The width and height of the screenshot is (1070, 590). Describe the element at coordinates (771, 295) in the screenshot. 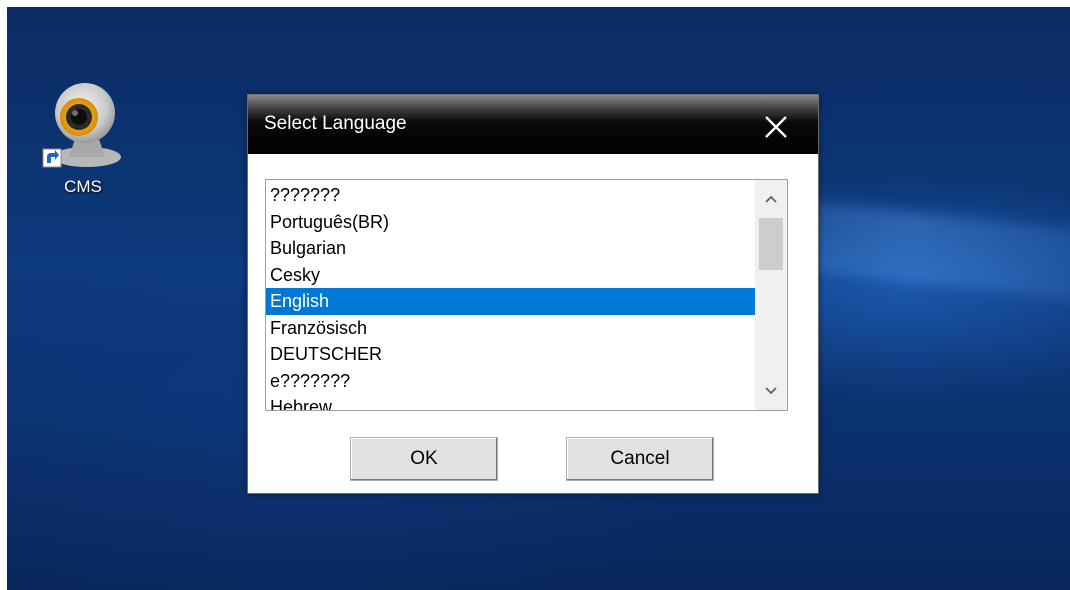

I see `vertical-scrollbar` at that location.